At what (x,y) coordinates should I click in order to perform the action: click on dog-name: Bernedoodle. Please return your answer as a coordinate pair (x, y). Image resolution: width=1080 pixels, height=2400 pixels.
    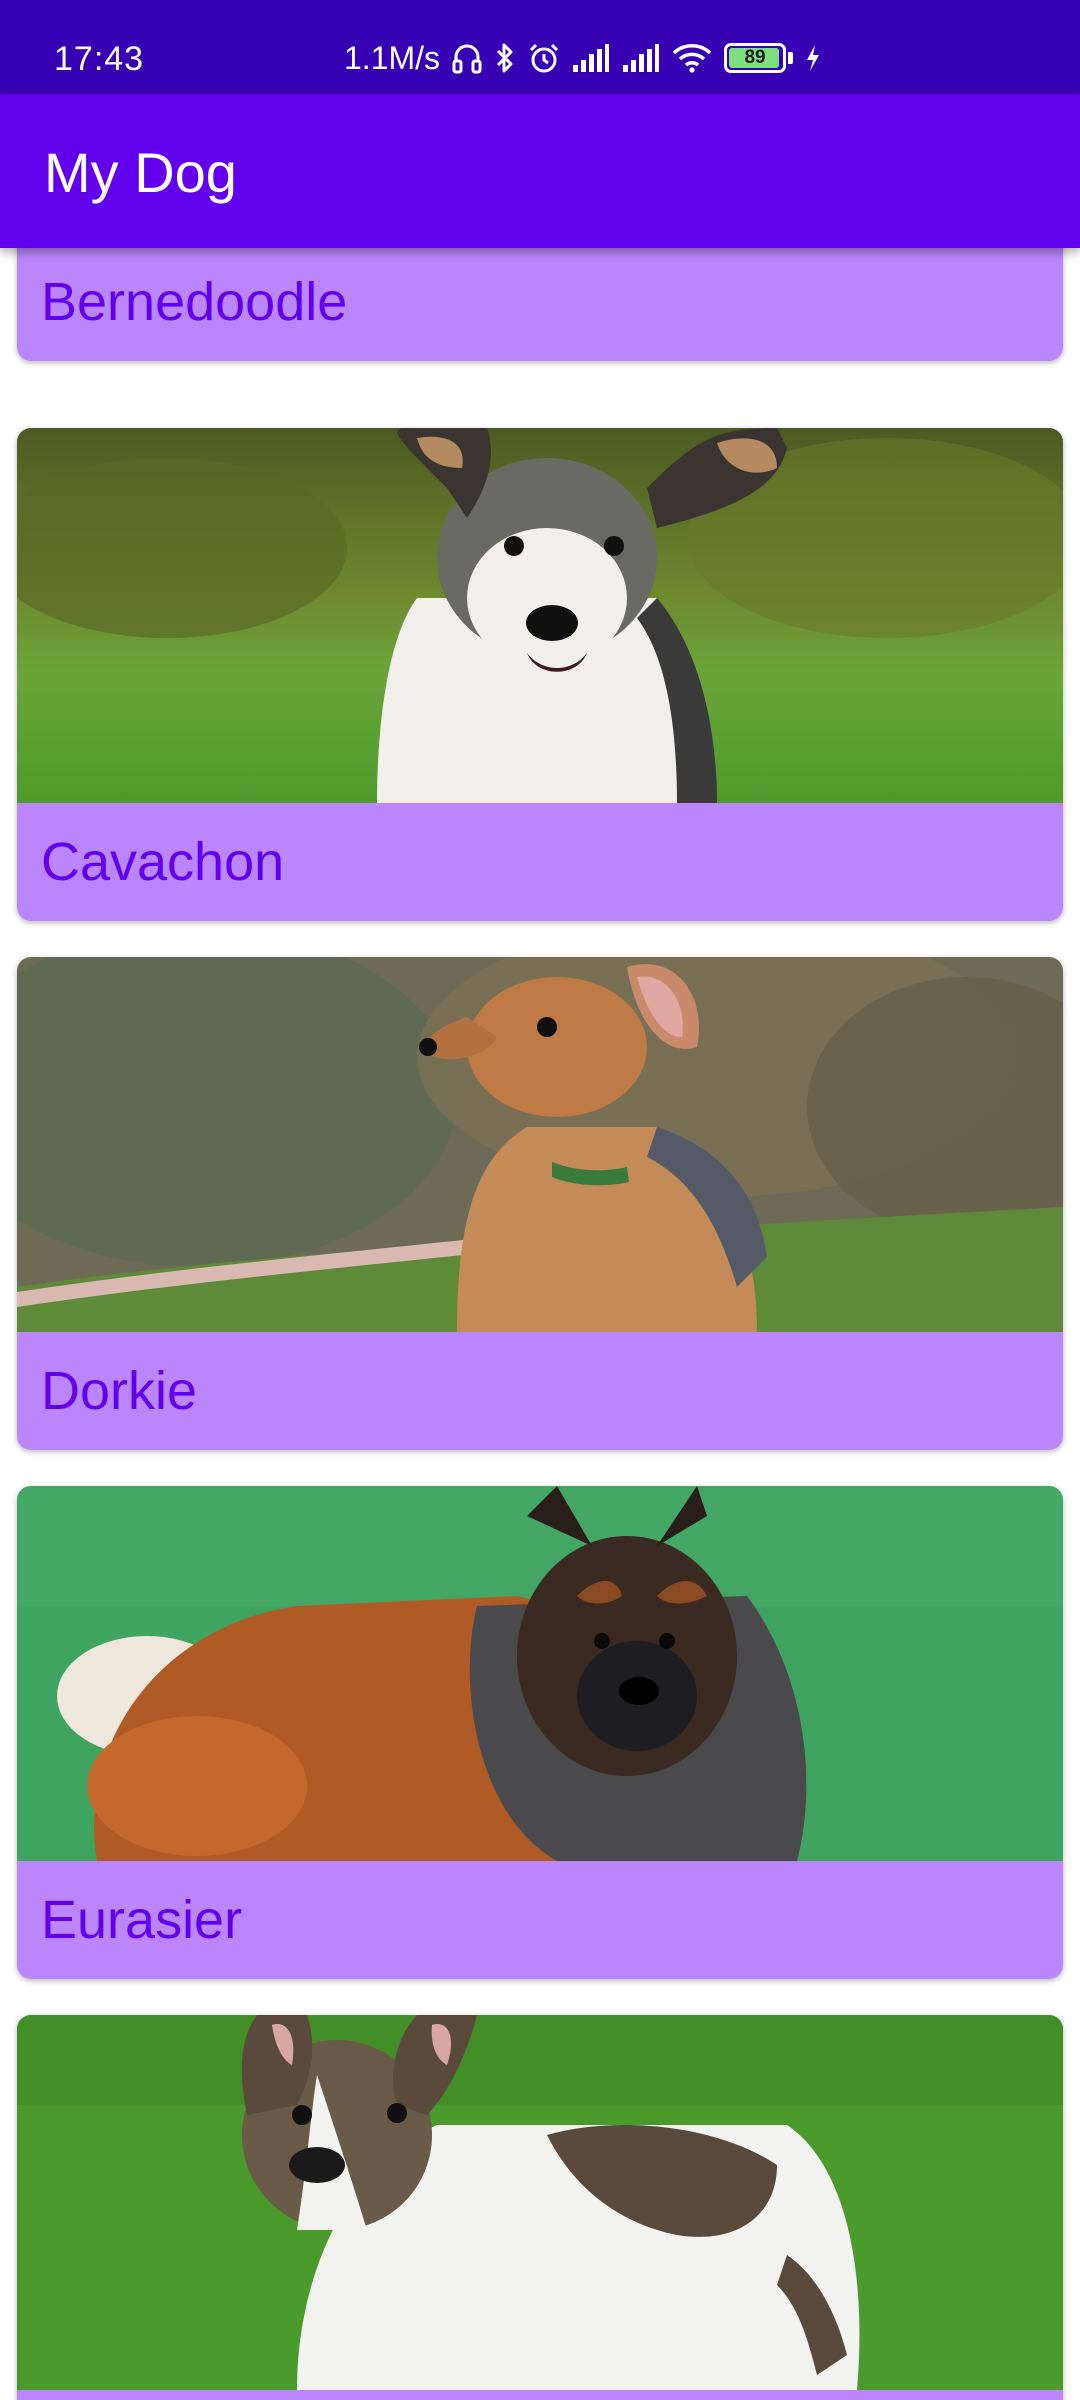
    Looking at the image, I should click on (194, 302).